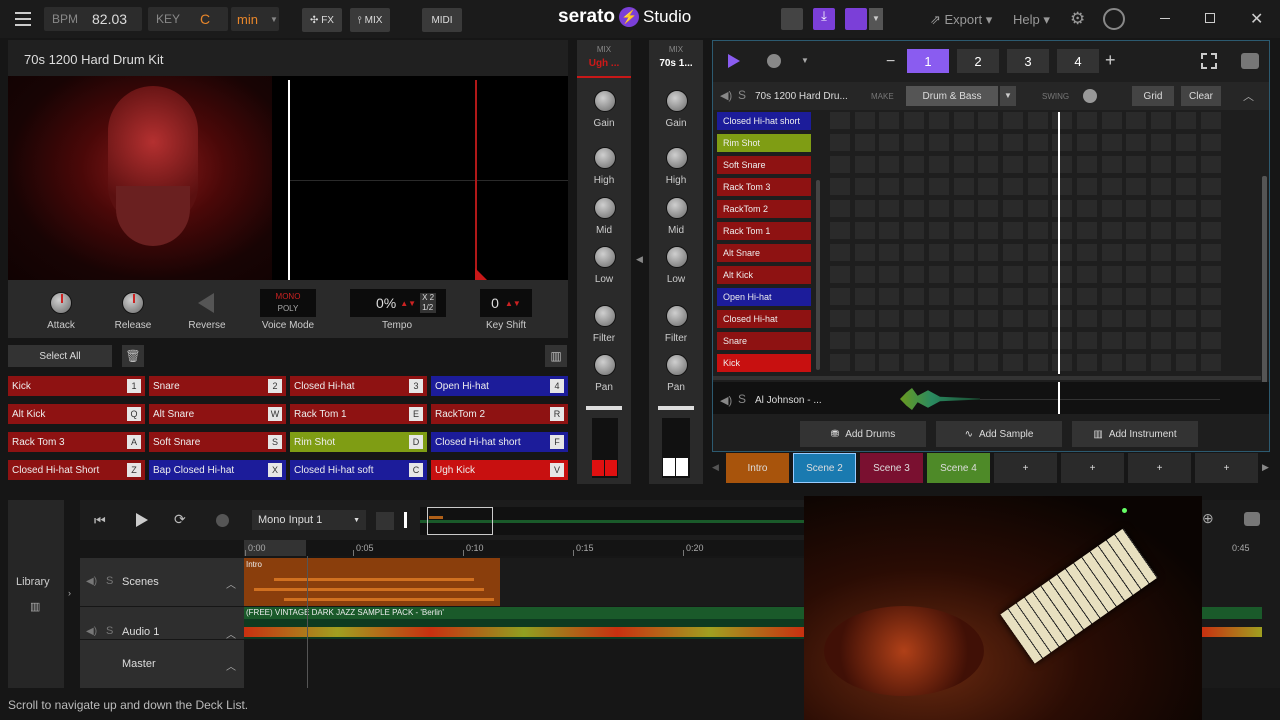 Image resolution: width=1280 pixels, height=720 pixels. Describe the element at coordinates (217, 442) in the screenshot. I see `pad: Soft Snare S` at that location.